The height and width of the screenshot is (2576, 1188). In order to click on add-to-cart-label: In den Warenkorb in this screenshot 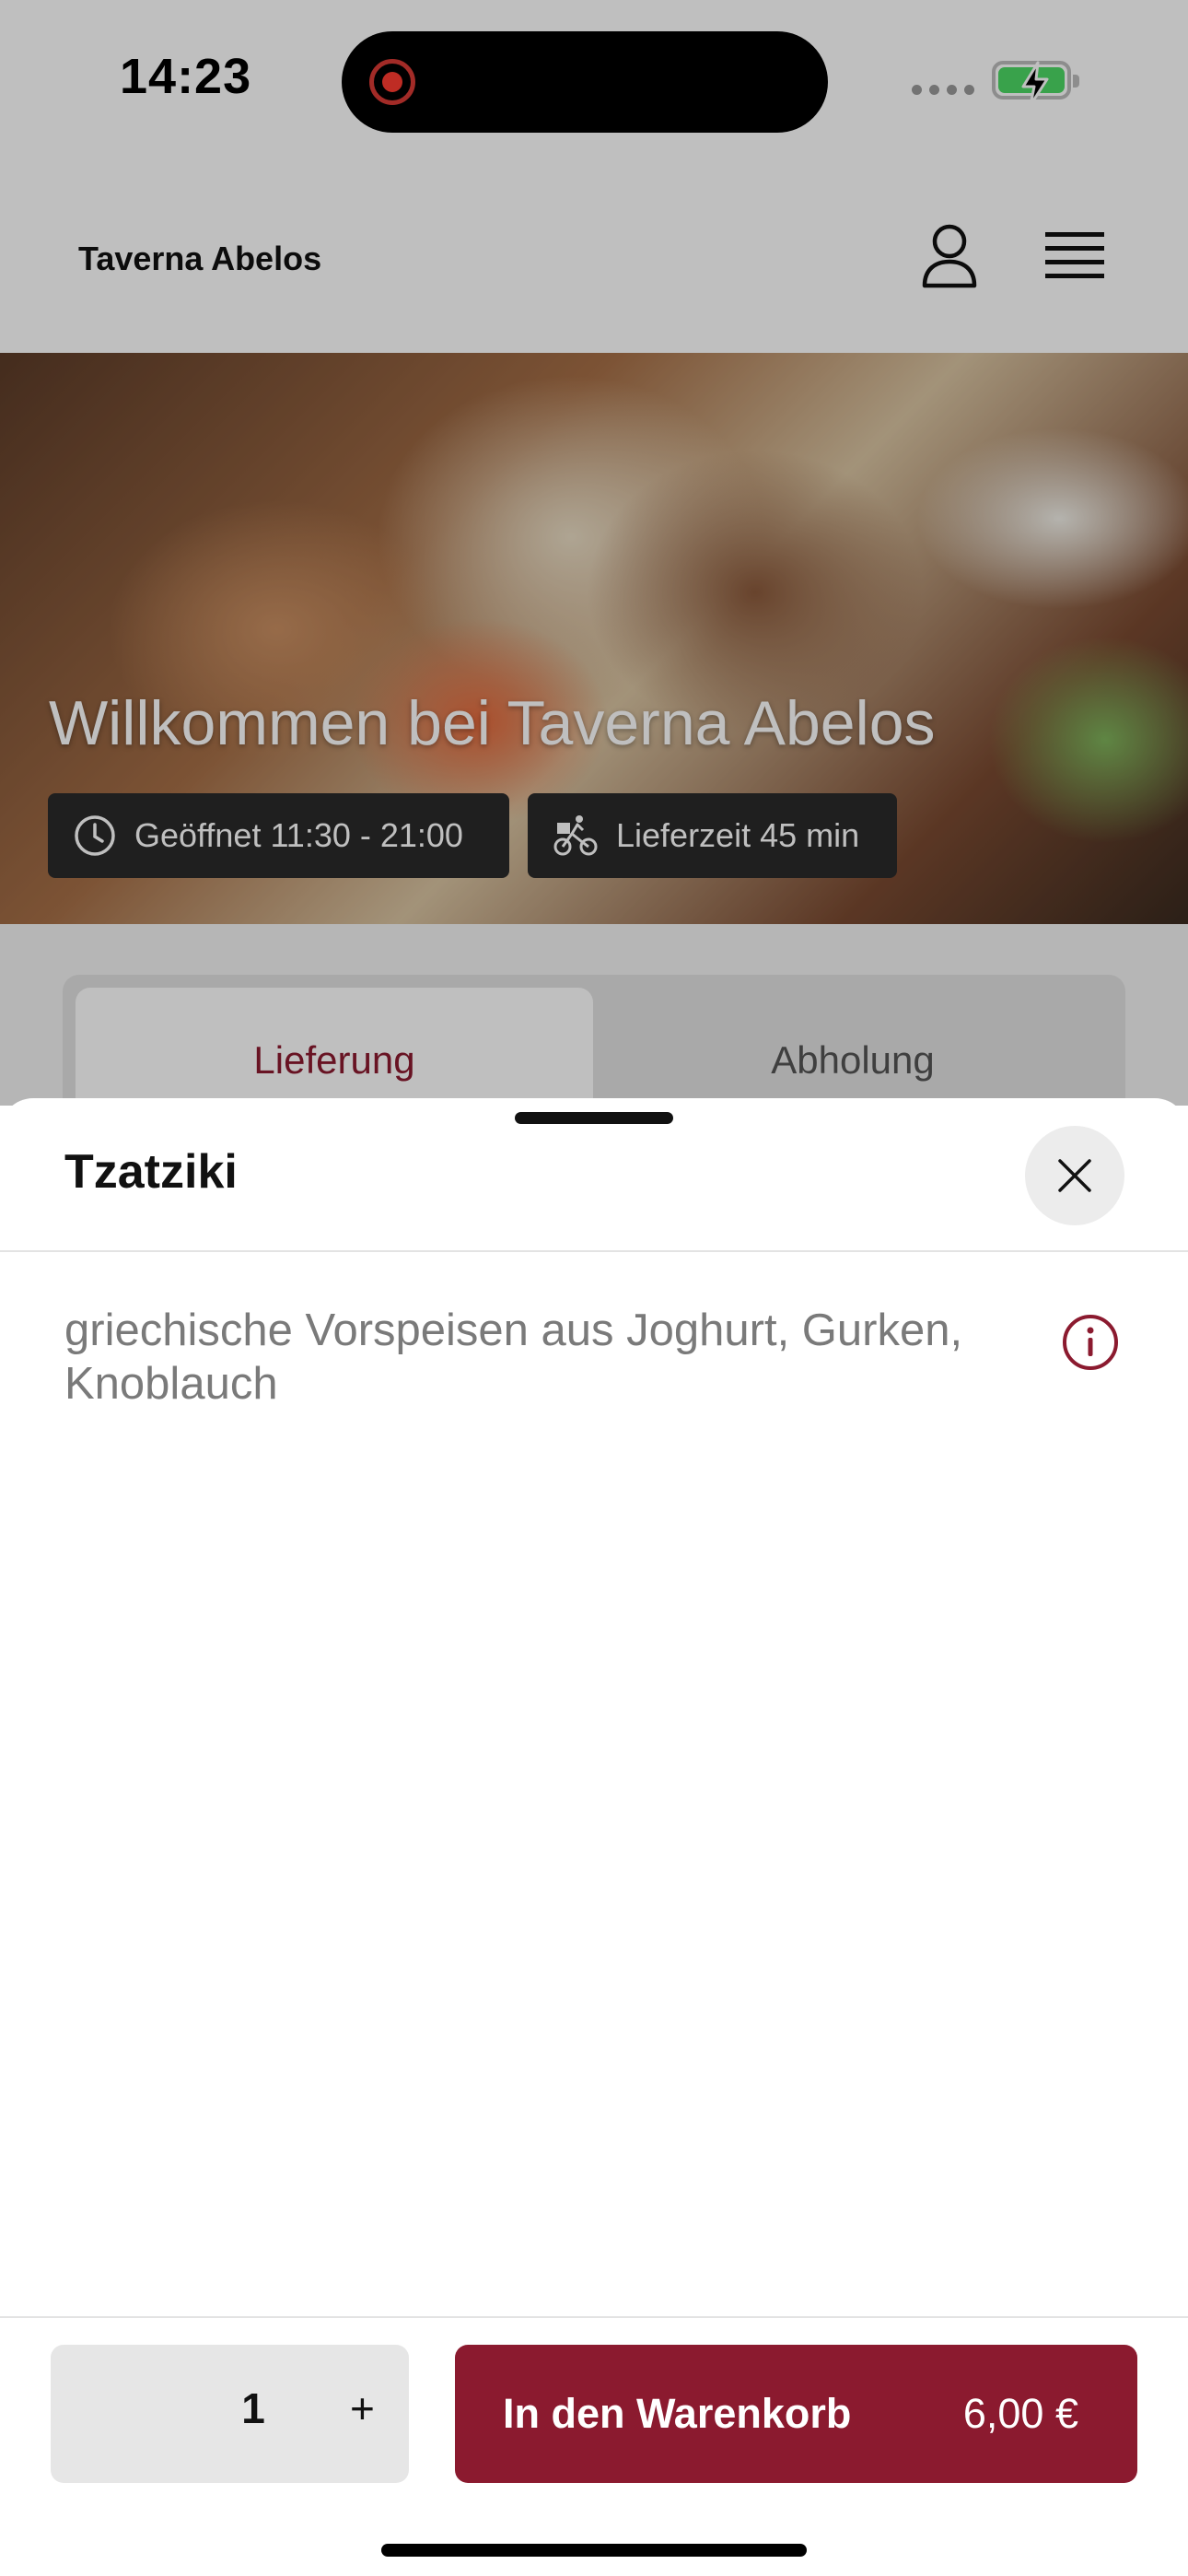, I will do `click(677, 2413)`.